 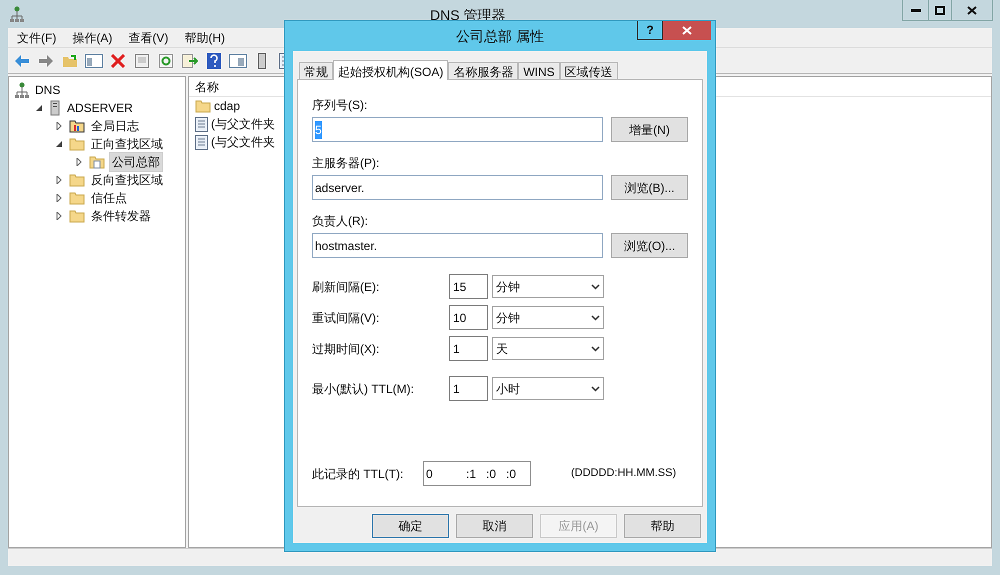 What do you see at coordinates (127, 144) in the screenshot?
I see `tree-item: 正向查找区域` at bounding box center [127, 144].